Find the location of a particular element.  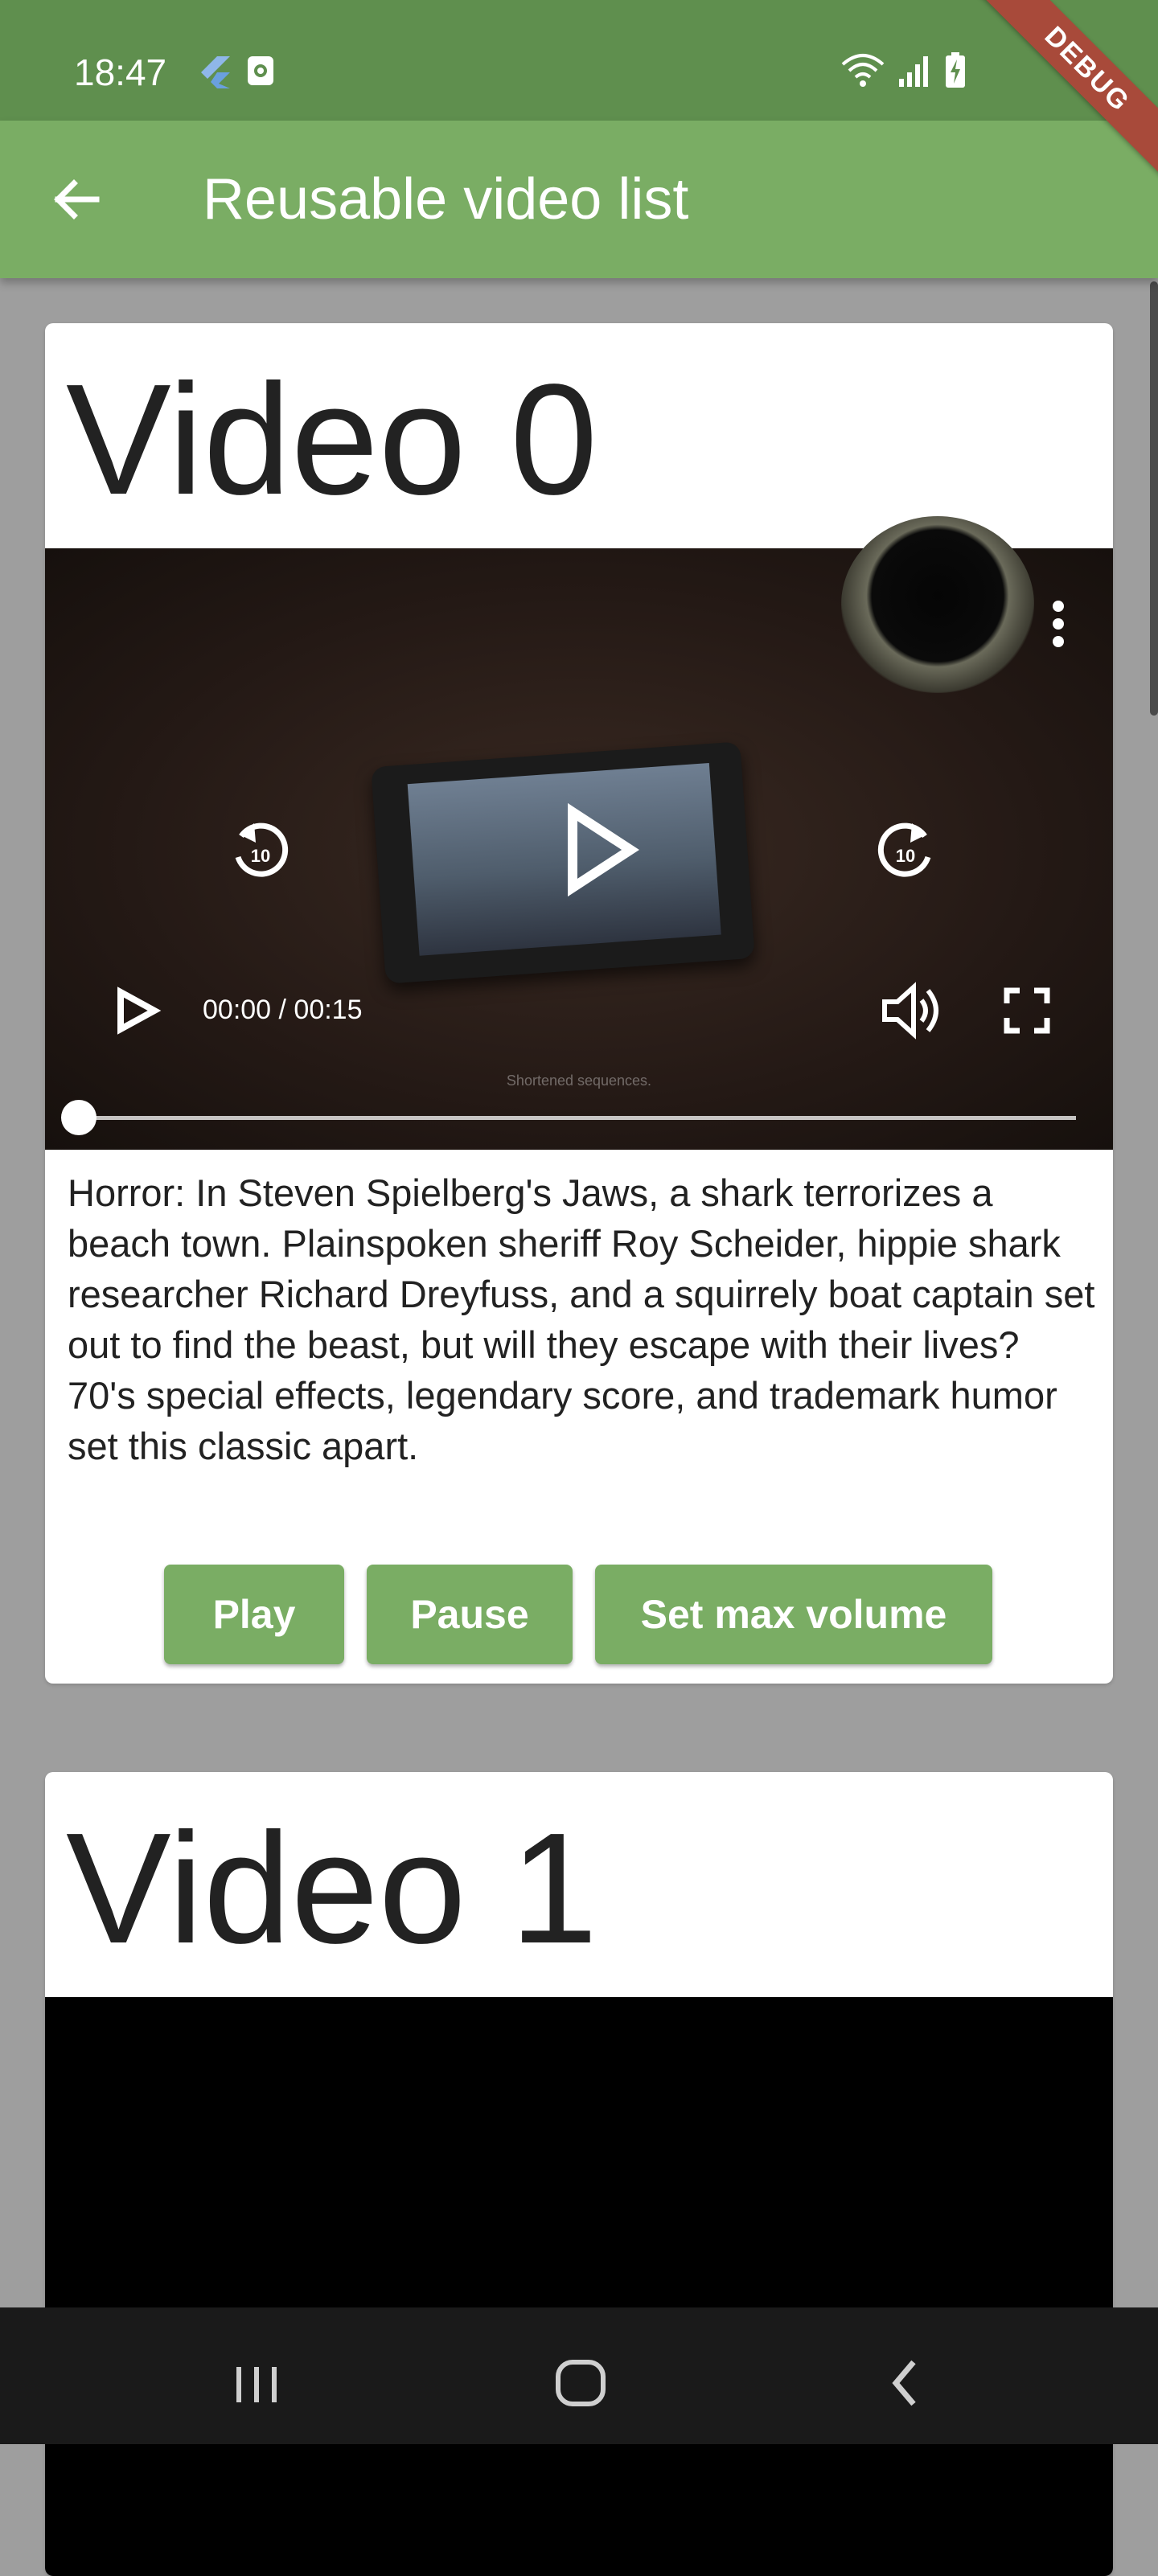

status-bar: 18:47 is located at coordinates (579, 60).